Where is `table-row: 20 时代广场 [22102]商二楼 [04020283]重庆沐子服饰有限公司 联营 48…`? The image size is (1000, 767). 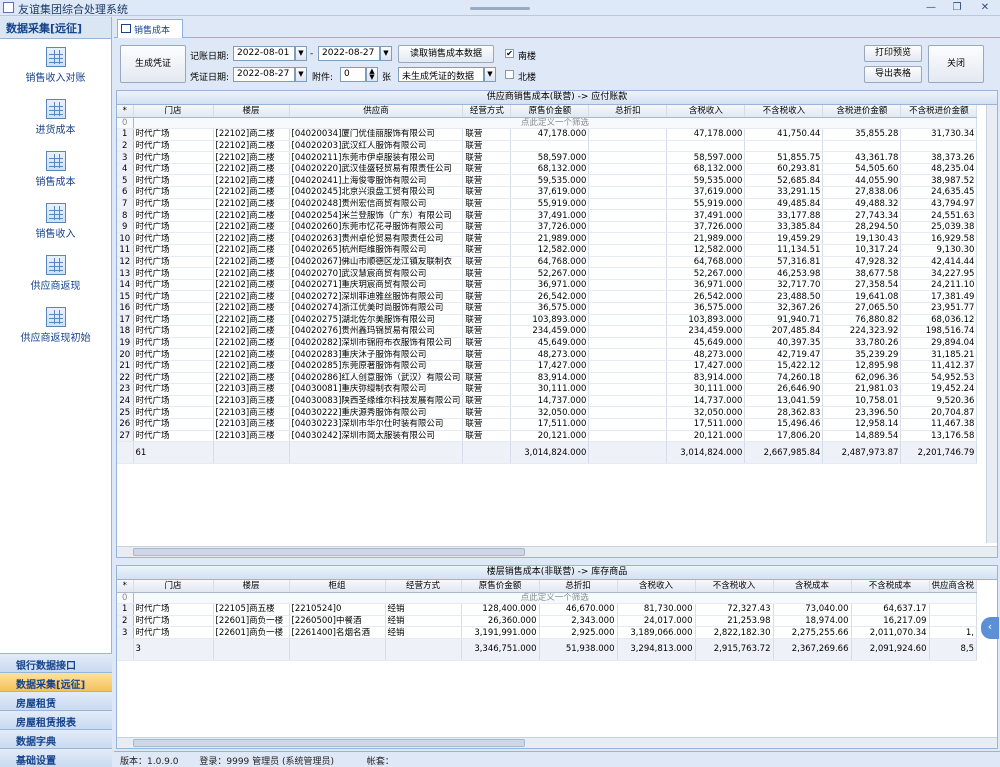
table-row: 20 时代广场 [22102]商二楼 [04020283]重庆沐子服饰有限公司 联营 48… is located at coordinates (547, 354).